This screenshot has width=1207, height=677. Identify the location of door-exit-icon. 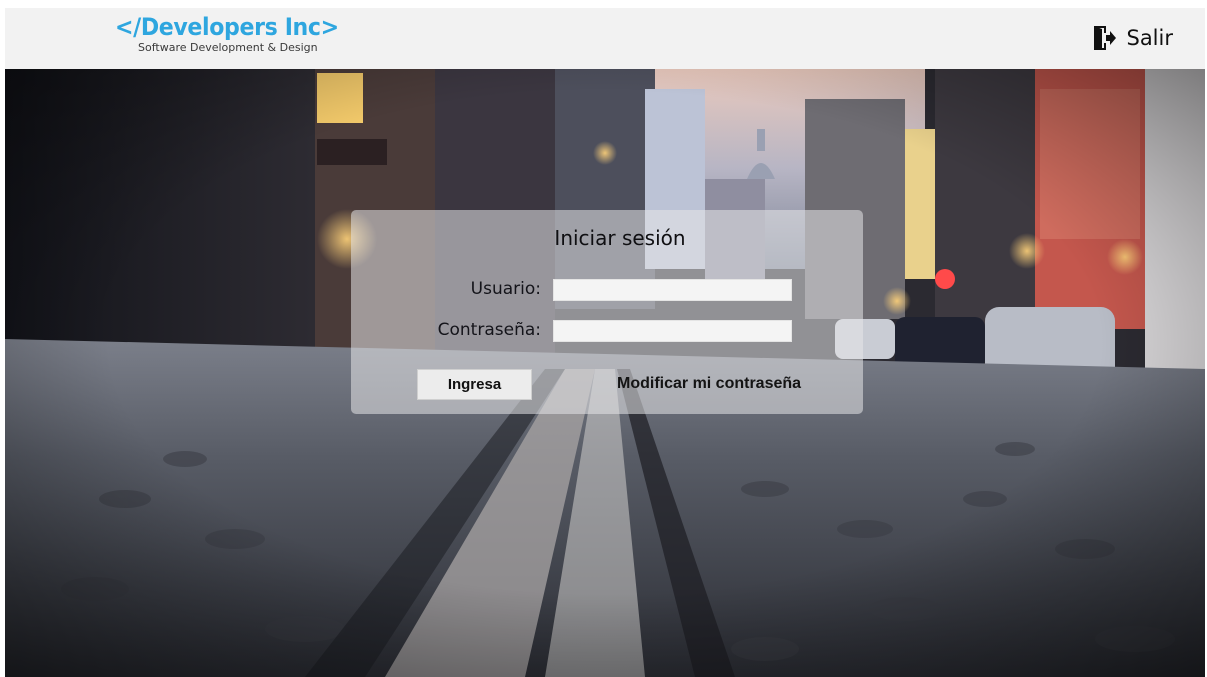
(1105, 38).